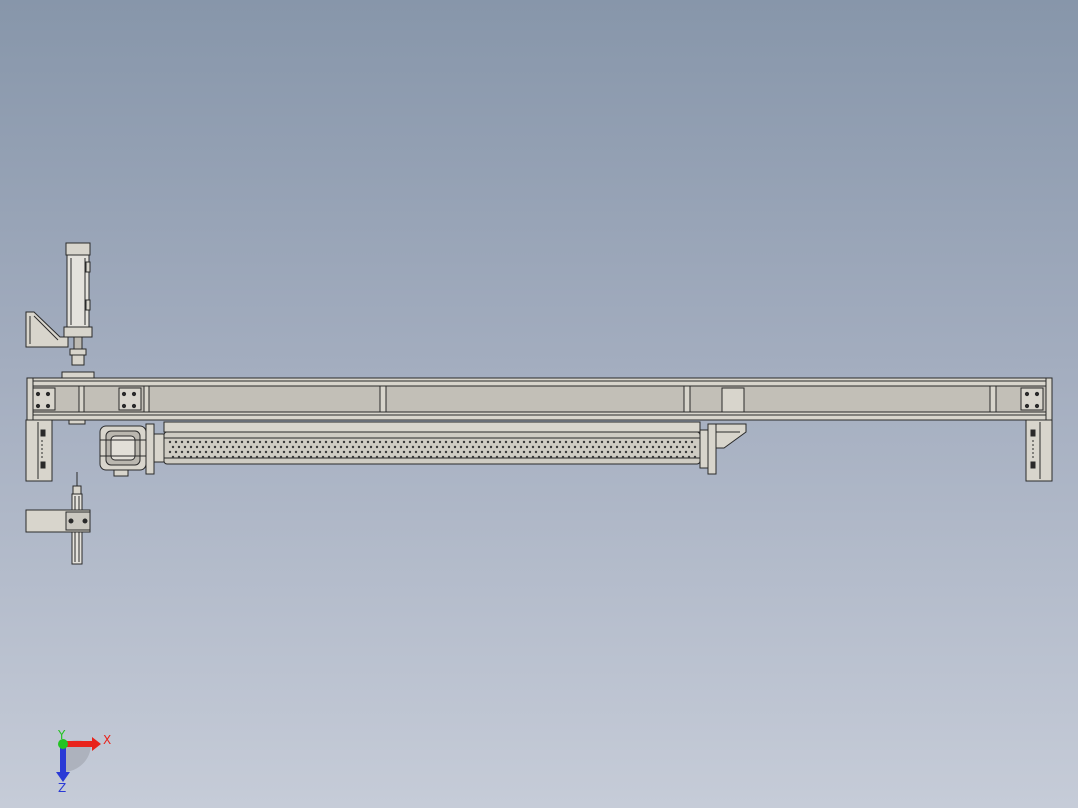  I want to click on frame-leg-right, so click(1039, 450).